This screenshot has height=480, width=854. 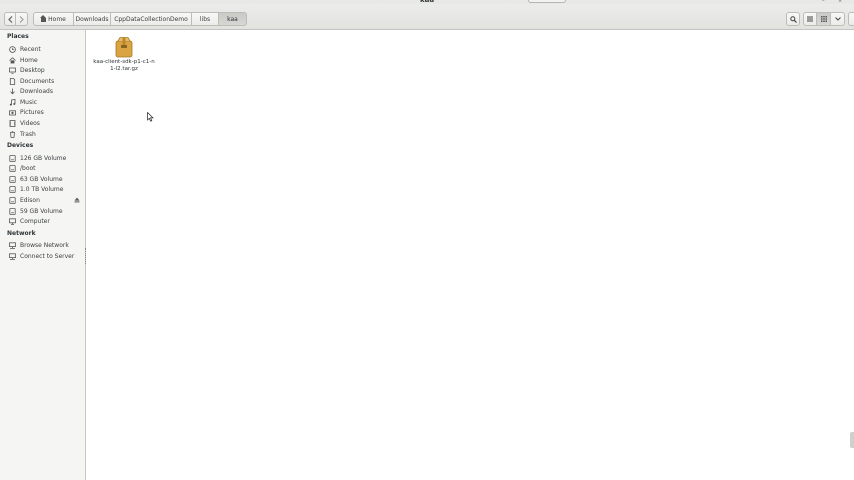 I want to click on sidebar-item-label: Connect to Server, so click(x=47, y=256).